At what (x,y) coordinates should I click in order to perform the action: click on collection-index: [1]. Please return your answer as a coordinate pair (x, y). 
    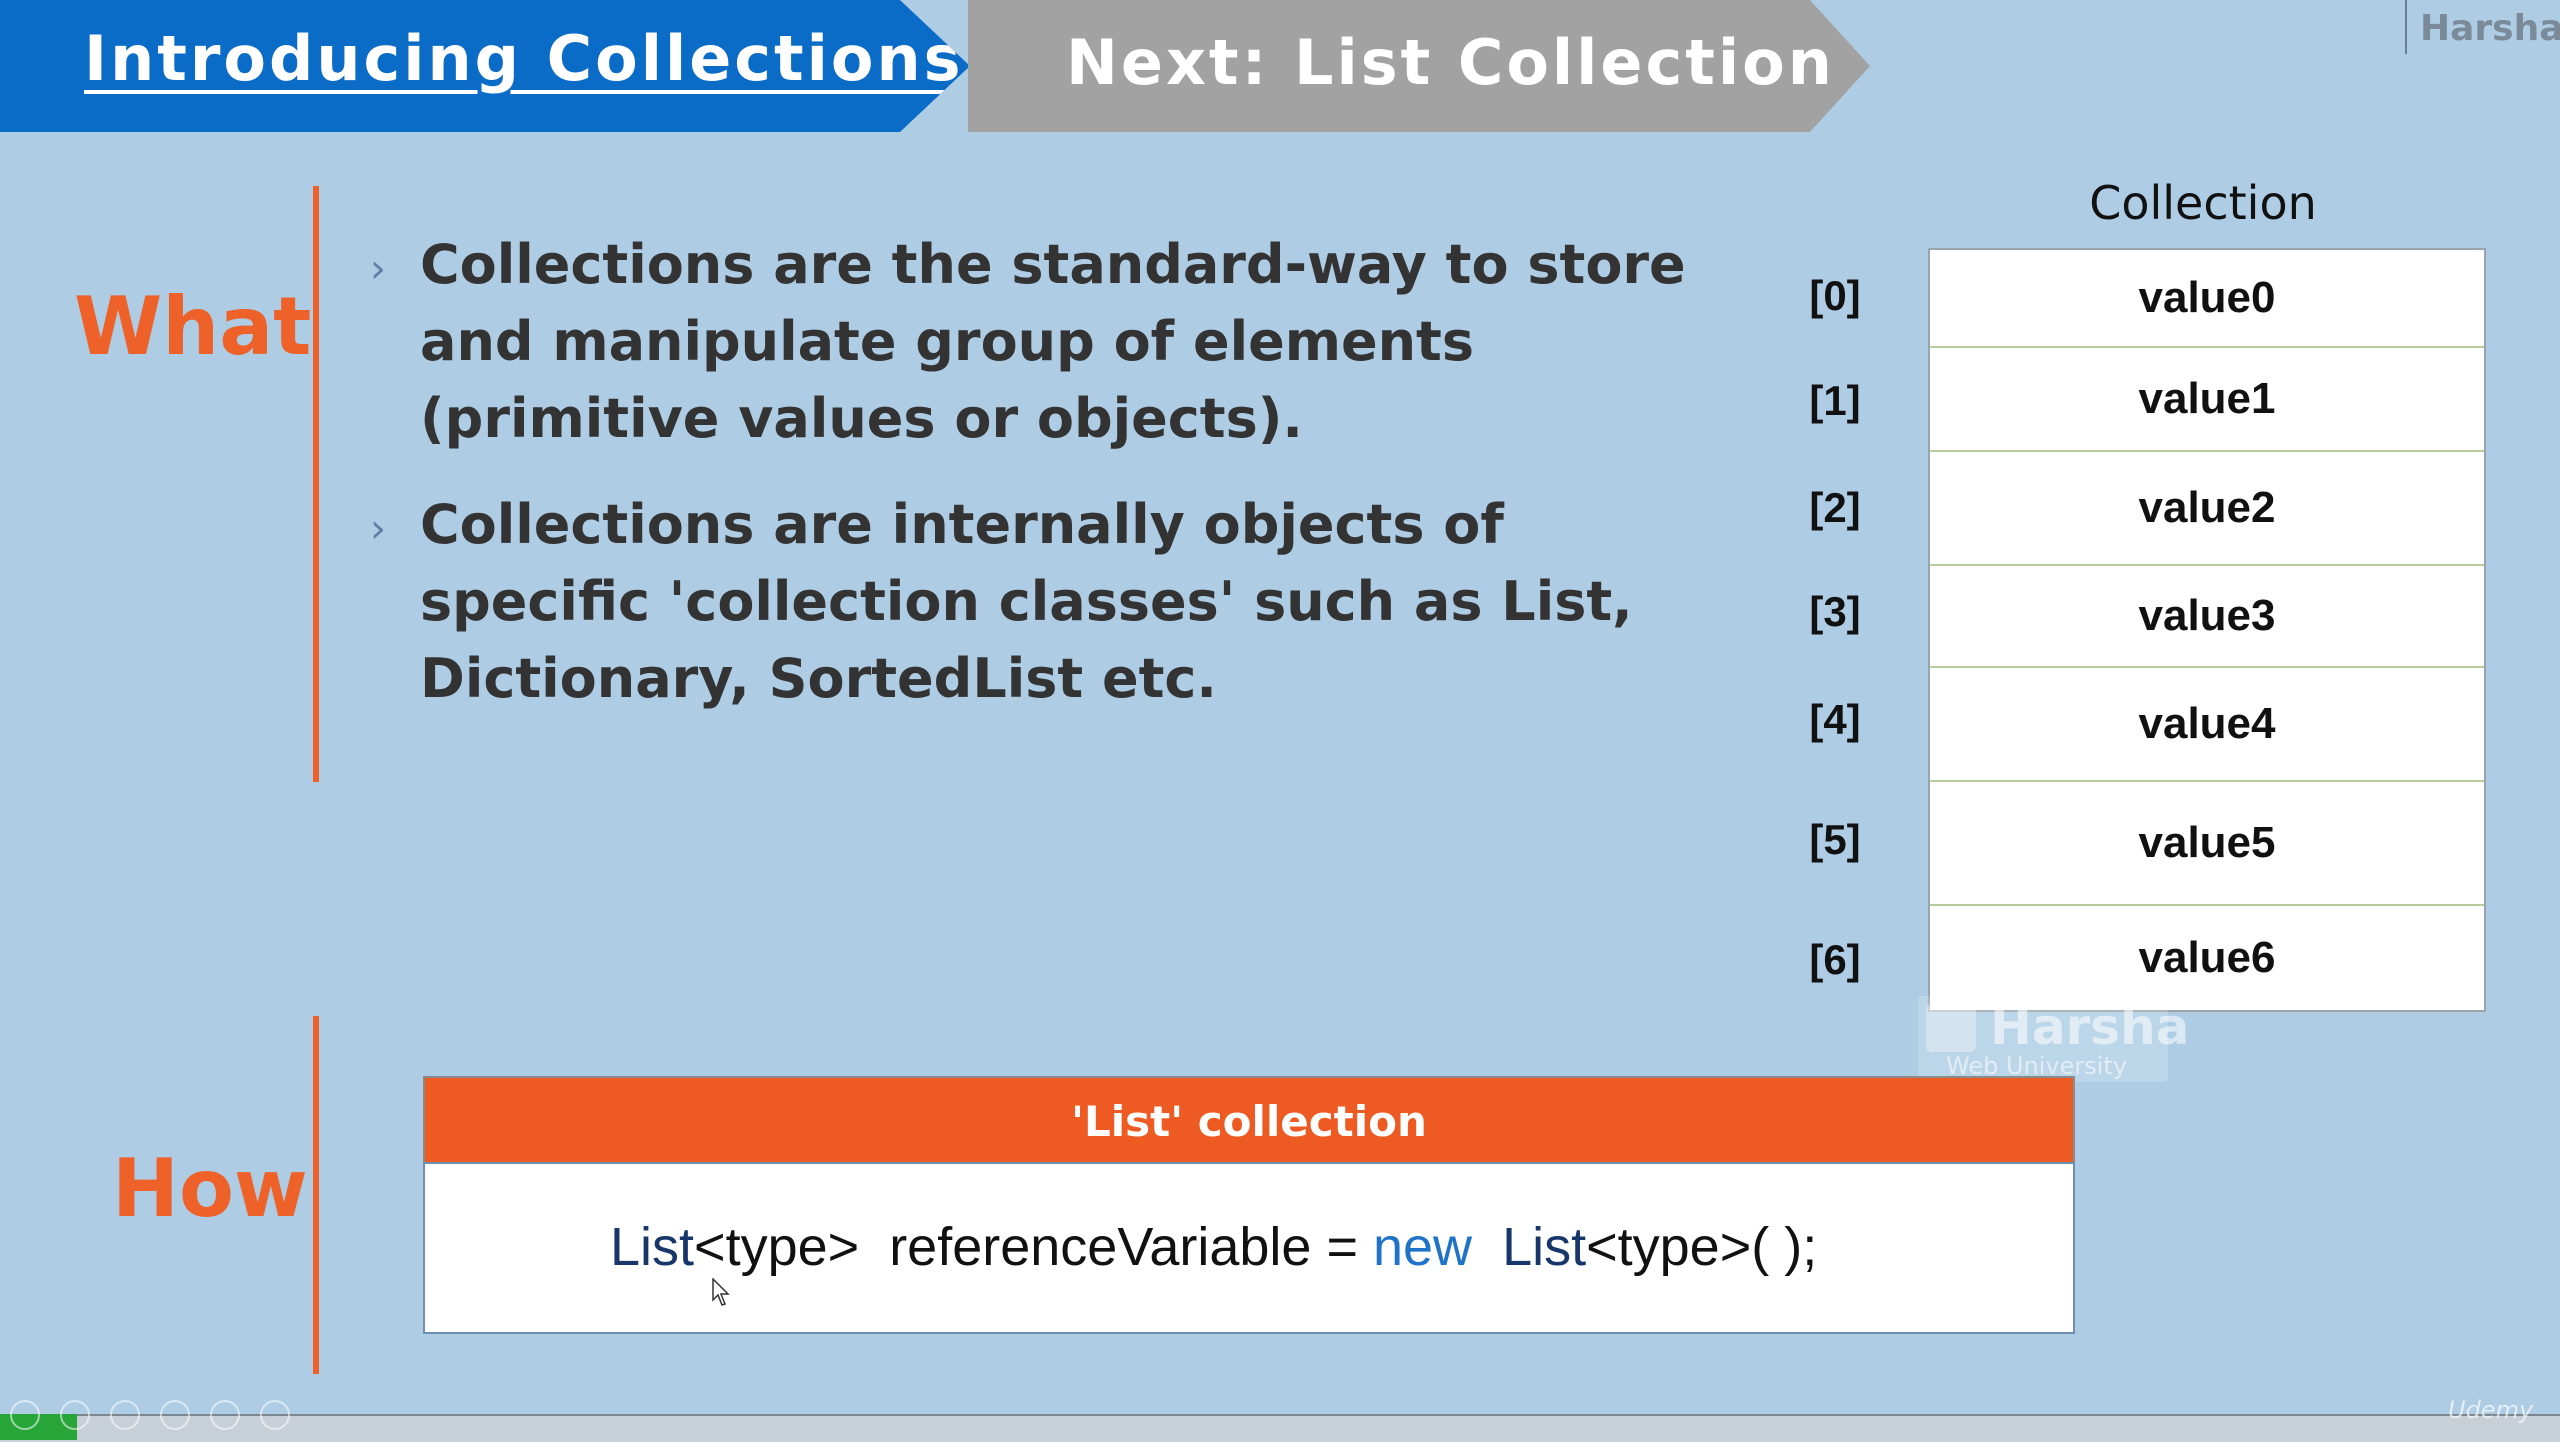
    Looking at the image, I should click on (1835, 400).